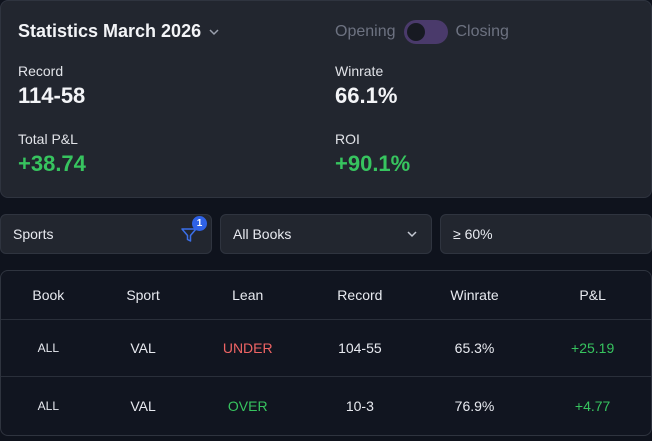 The height and width of the screenshot is (441, 652). Describe the element at coordinates (592, 295) in the screenshot. I see `column-header-pnl: P&L` at that location.